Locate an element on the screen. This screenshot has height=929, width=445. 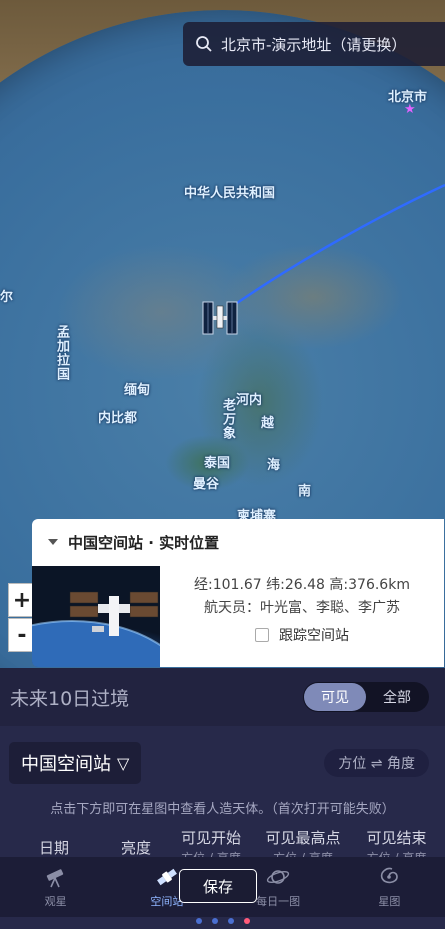
track-station-toggle: 跟踪空间站 is located at coordinates (302, 635).